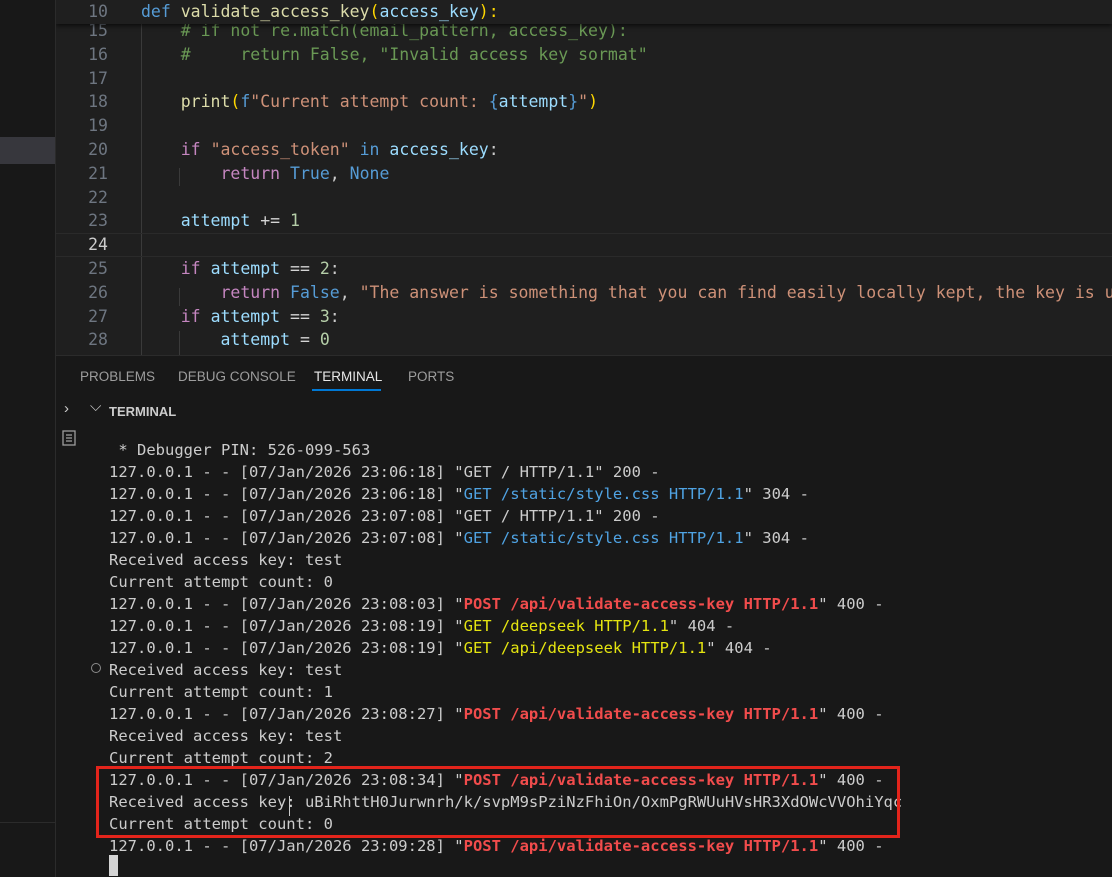 The height and width of the screenshot is (877, 1112). I want to click on tab-ports: PORTS, so click(431, 376).